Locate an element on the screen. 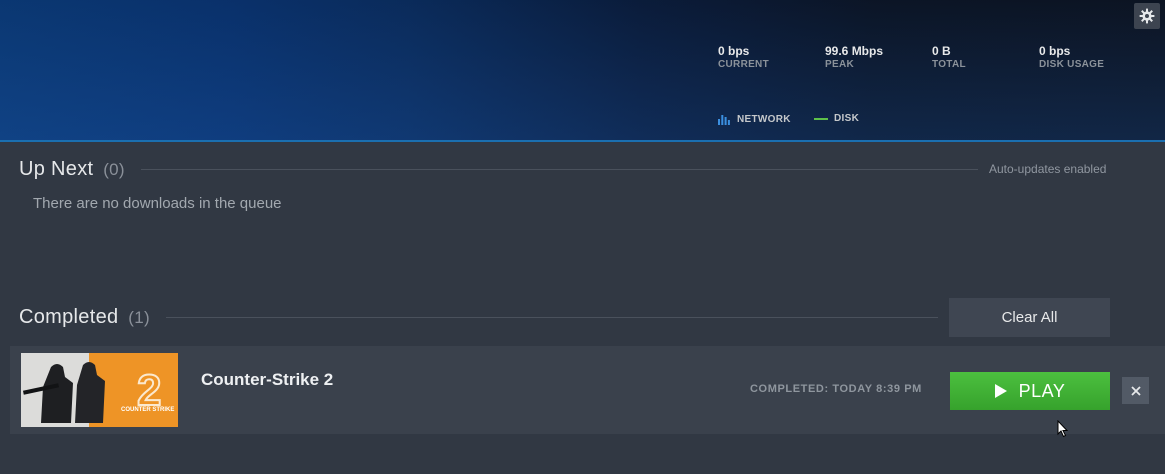 This screenshot has width=1165, height=474. up-next-count: (0) is located at coordinates (114, 169).